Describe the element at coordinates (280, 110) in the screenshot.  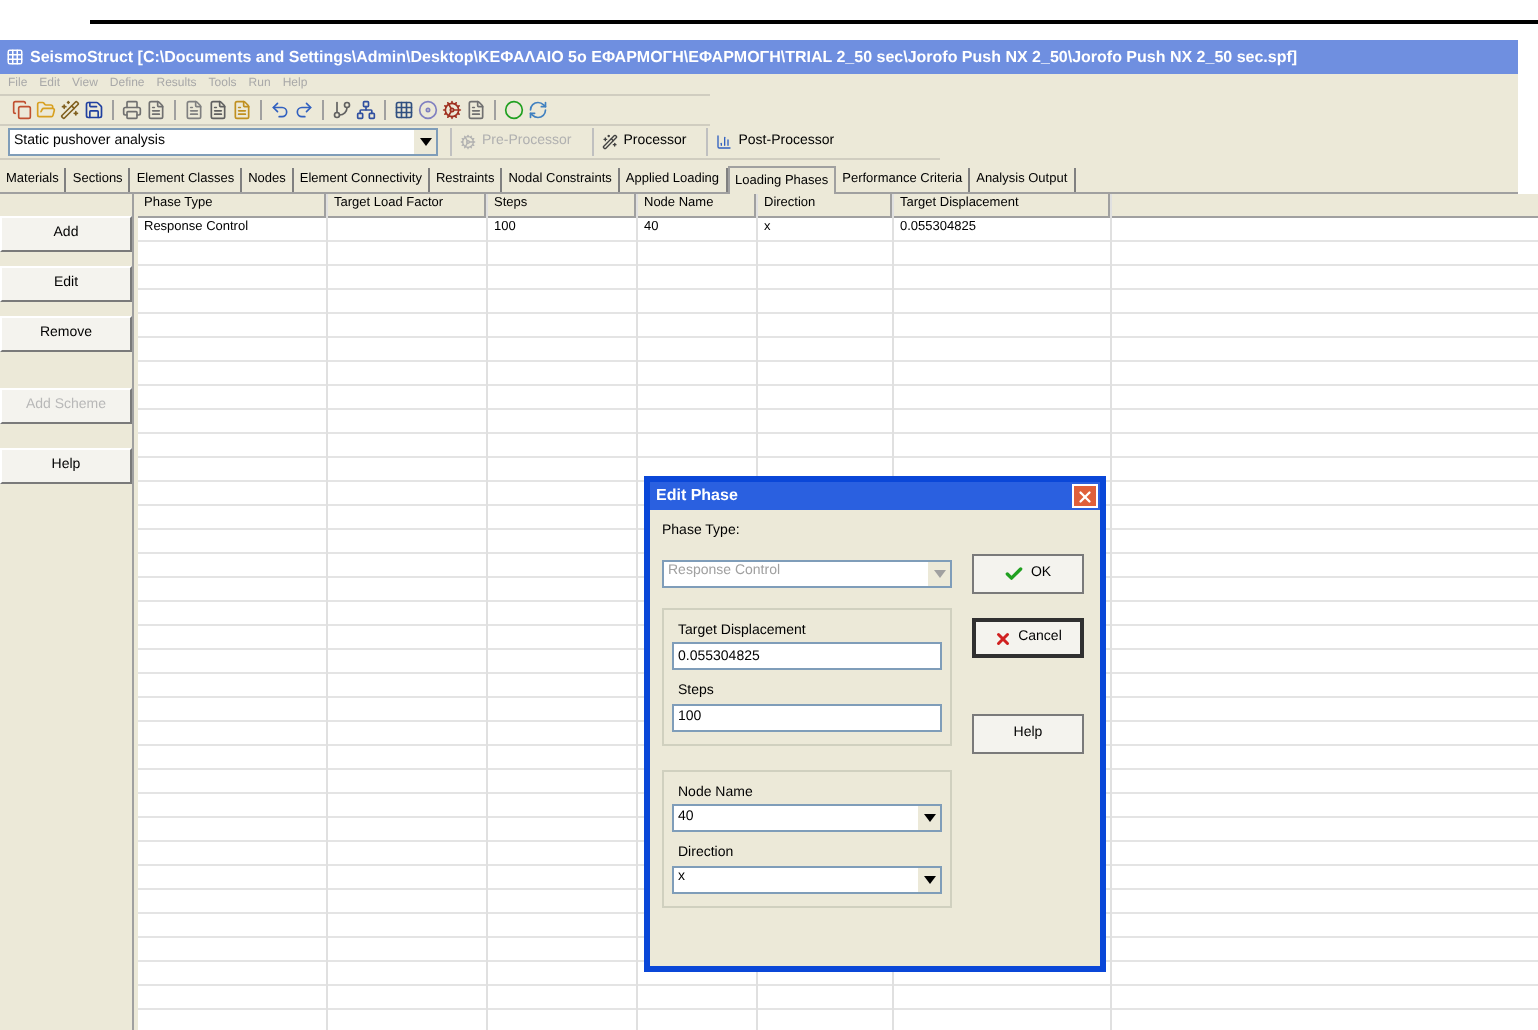
I see `undo-icon` at that location.